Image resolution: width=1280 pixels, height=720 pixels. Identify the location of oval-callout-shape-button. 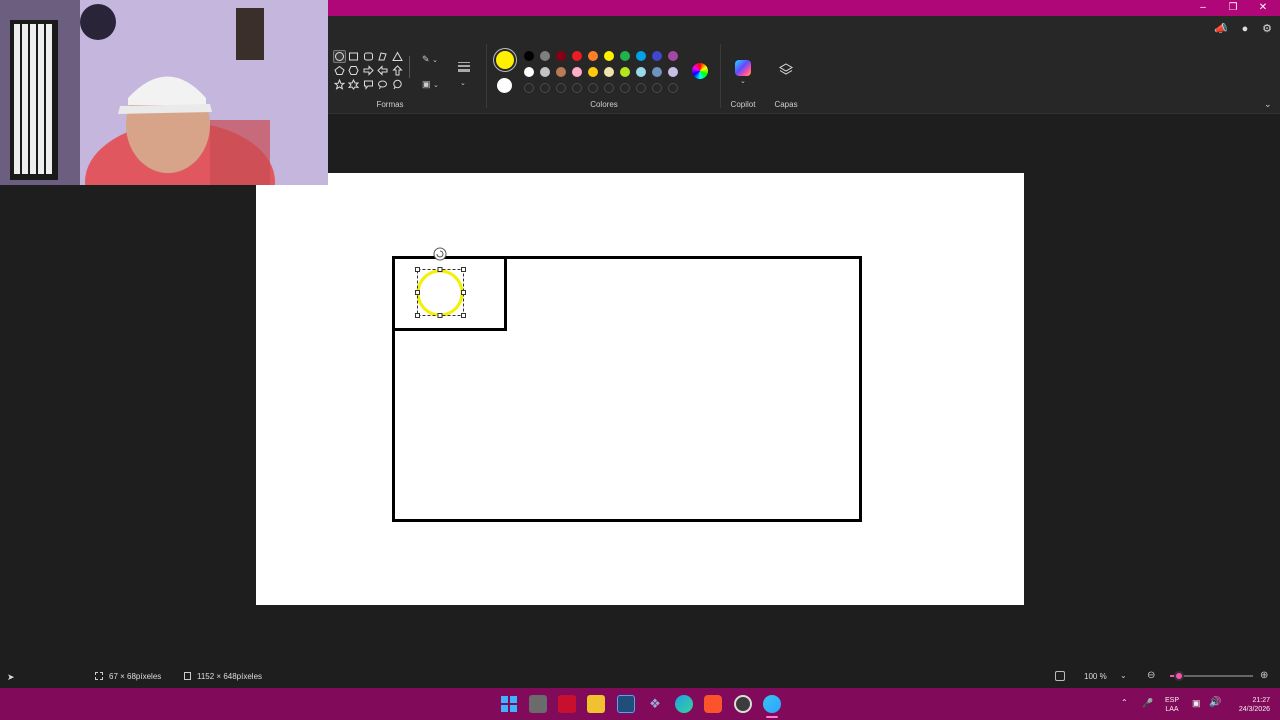
(382, 84).